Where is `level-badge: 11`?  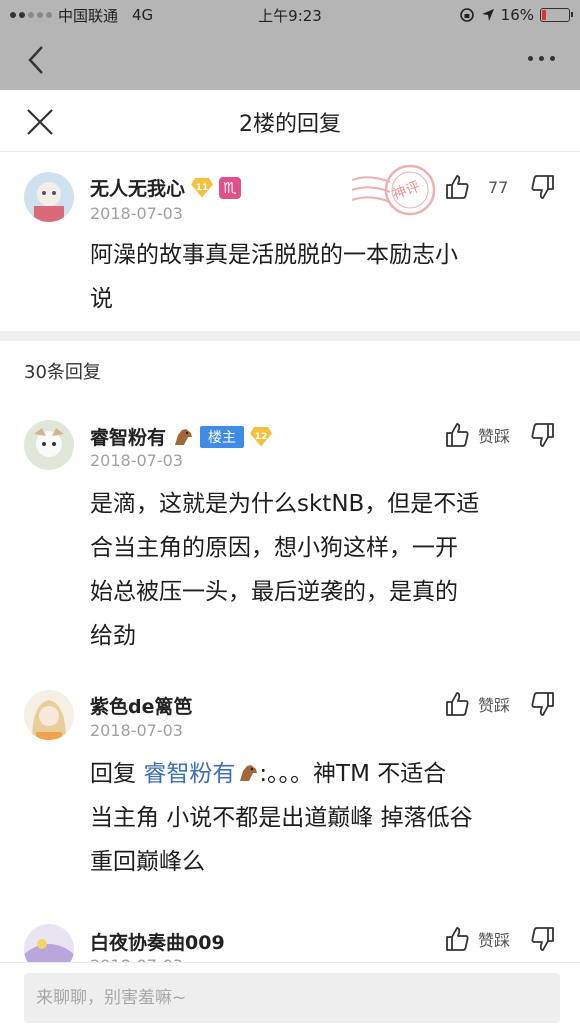
level-badge: 11 is located at coordinates (202, 187).